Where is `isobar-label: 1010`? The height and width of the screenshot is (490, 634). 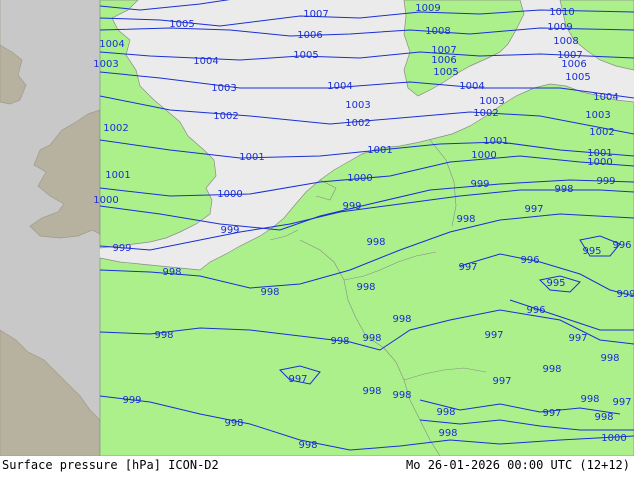 isobar-label: 1010 is located at coordinates (561, 12).